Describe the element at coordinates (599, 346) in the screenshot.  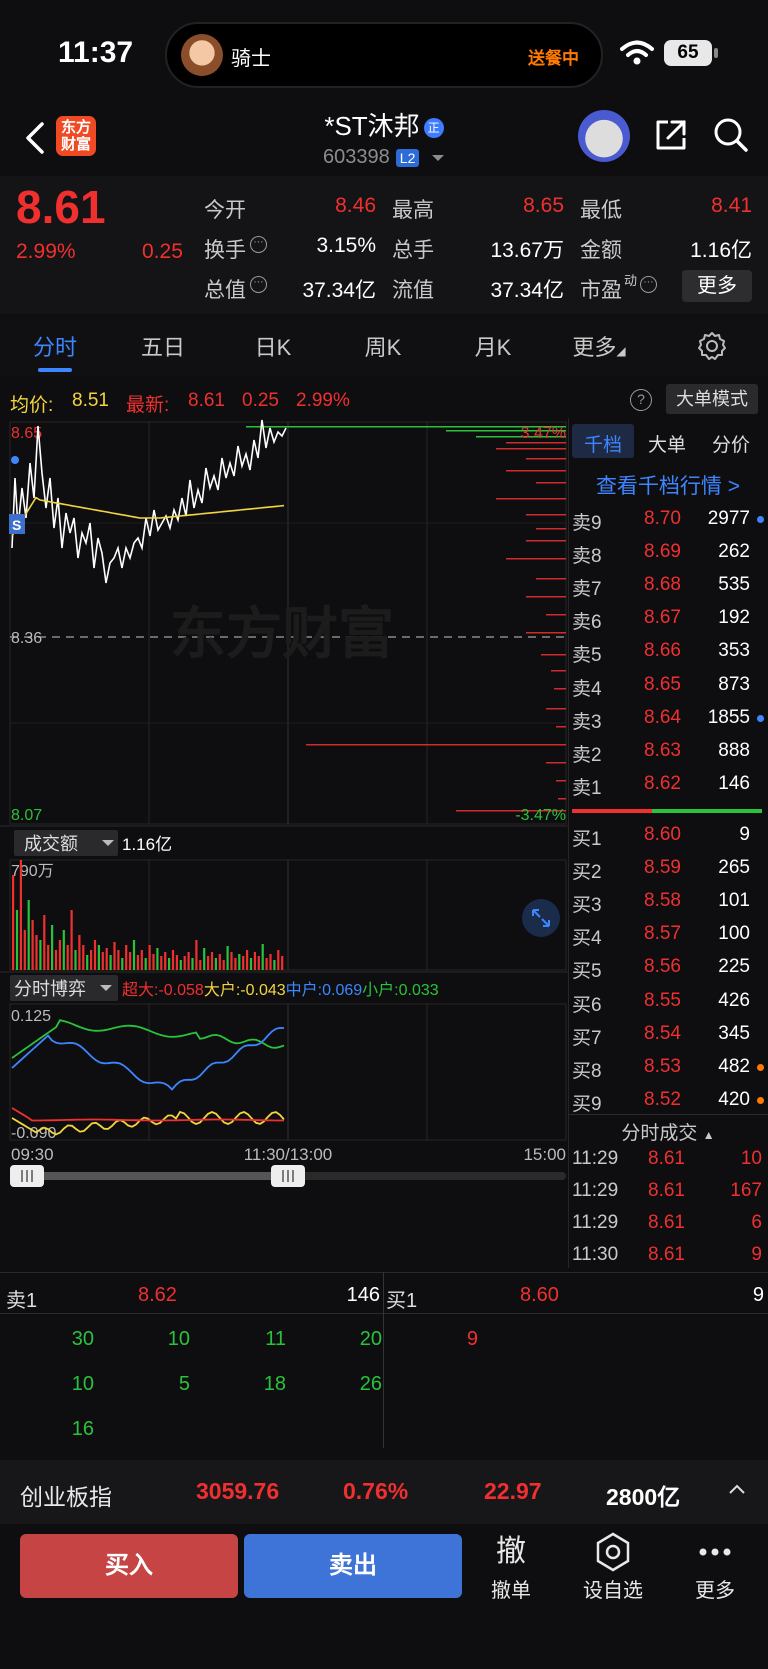
I see `tab-more: 更多◢` at that location.